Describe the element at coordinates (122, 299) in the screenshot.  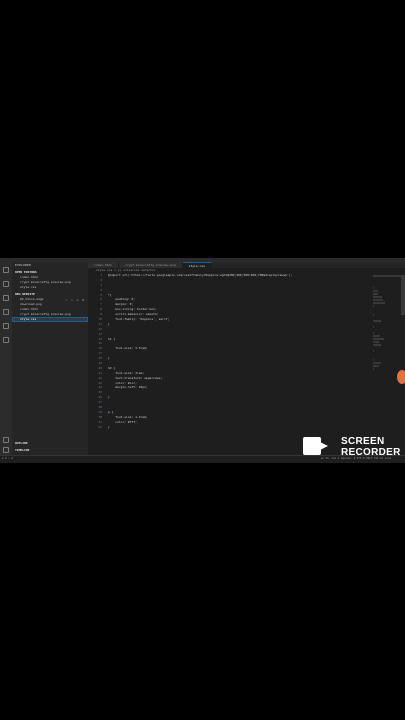
I see `code-text: padding: 0;` at that location.